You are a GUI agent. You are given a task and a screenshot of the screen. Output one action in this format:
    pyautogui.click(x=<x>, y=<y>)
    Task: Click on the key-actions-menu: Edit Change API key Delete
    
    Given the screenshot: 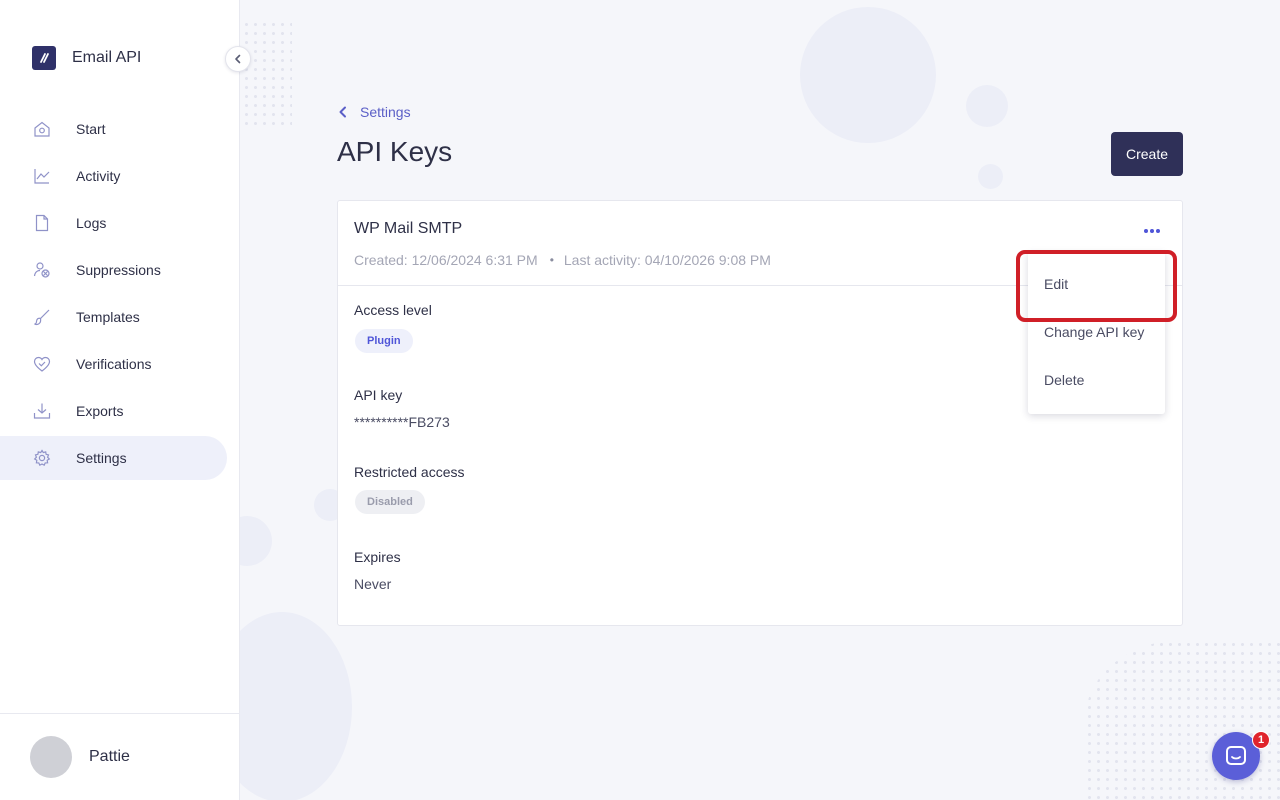 What is the action you would take?
    pyautogui.click(x=1096, y=333)
    